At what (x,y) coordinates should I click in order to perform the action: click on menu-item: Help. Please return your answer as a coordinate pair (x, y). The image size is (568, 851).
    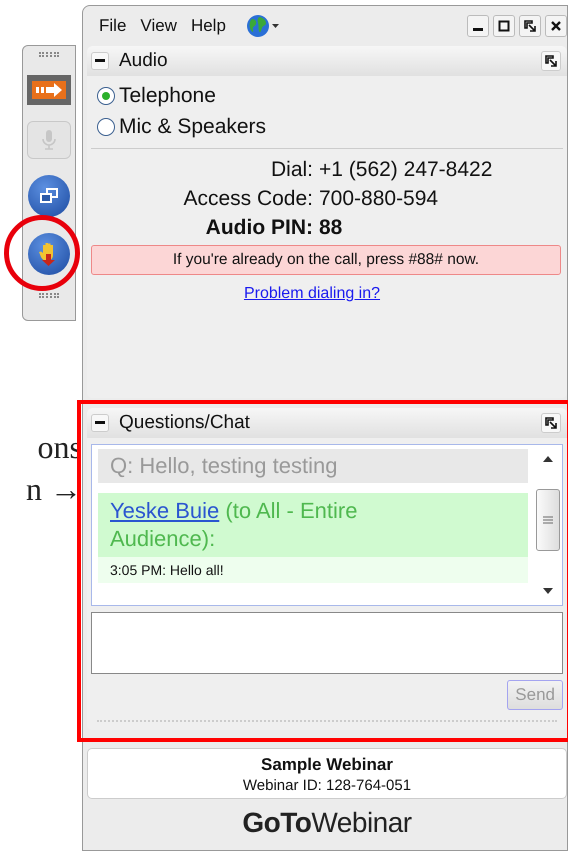
    Looking at the image, I should click on (208, 26).